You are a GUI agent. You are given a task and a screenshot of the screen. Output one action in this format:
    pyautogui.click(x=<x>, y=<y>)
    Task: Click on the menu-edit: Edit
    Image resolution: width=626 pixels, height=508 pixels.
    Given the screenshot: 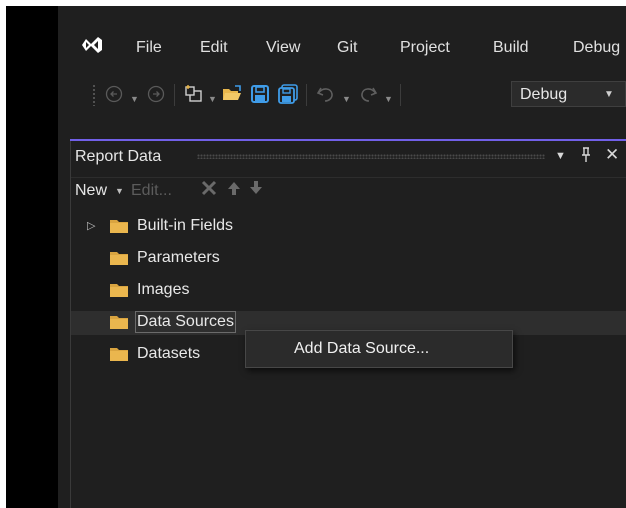 What is the action you would take?
    pyautogui.click(x=214, y=48)
    